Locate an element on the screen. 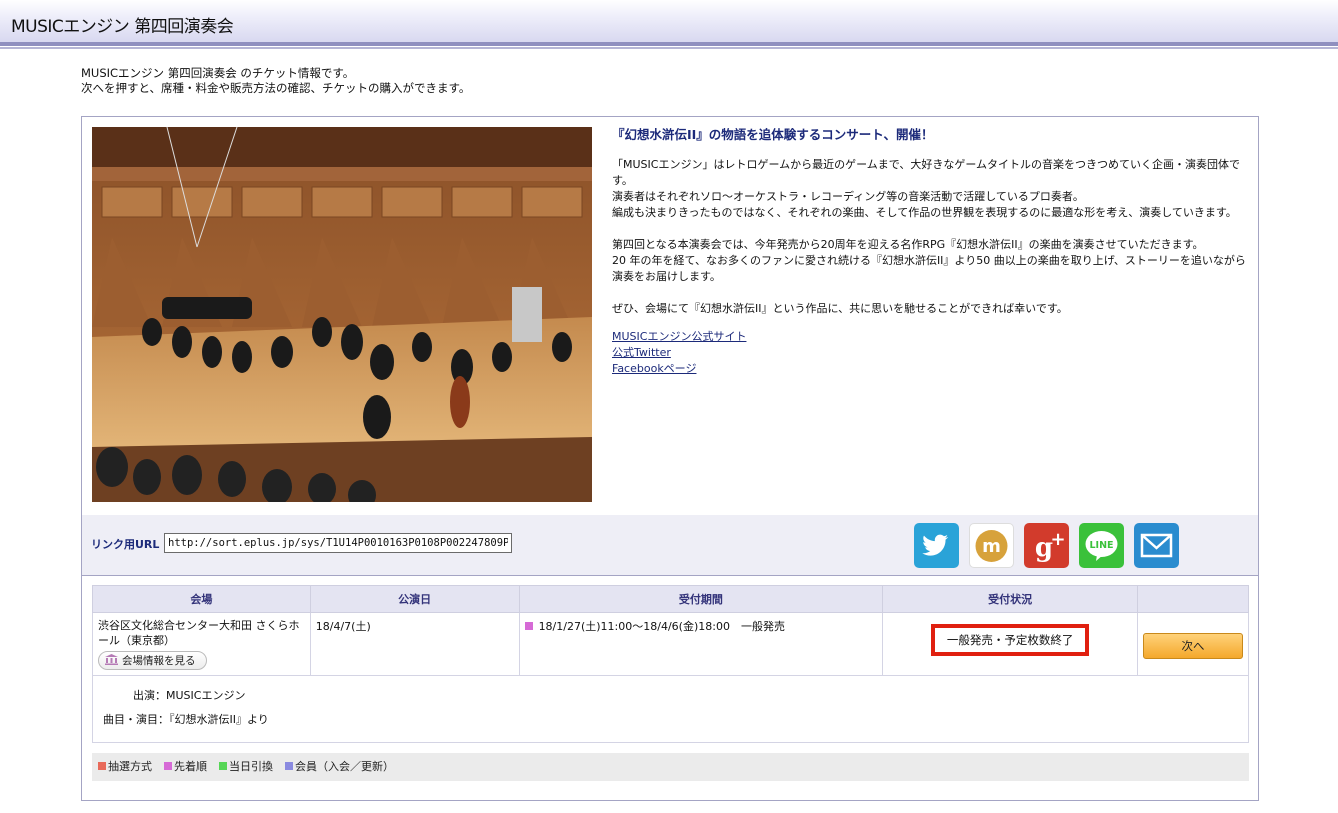  header-period: 受付期間 is located at coordinates (701, 599).